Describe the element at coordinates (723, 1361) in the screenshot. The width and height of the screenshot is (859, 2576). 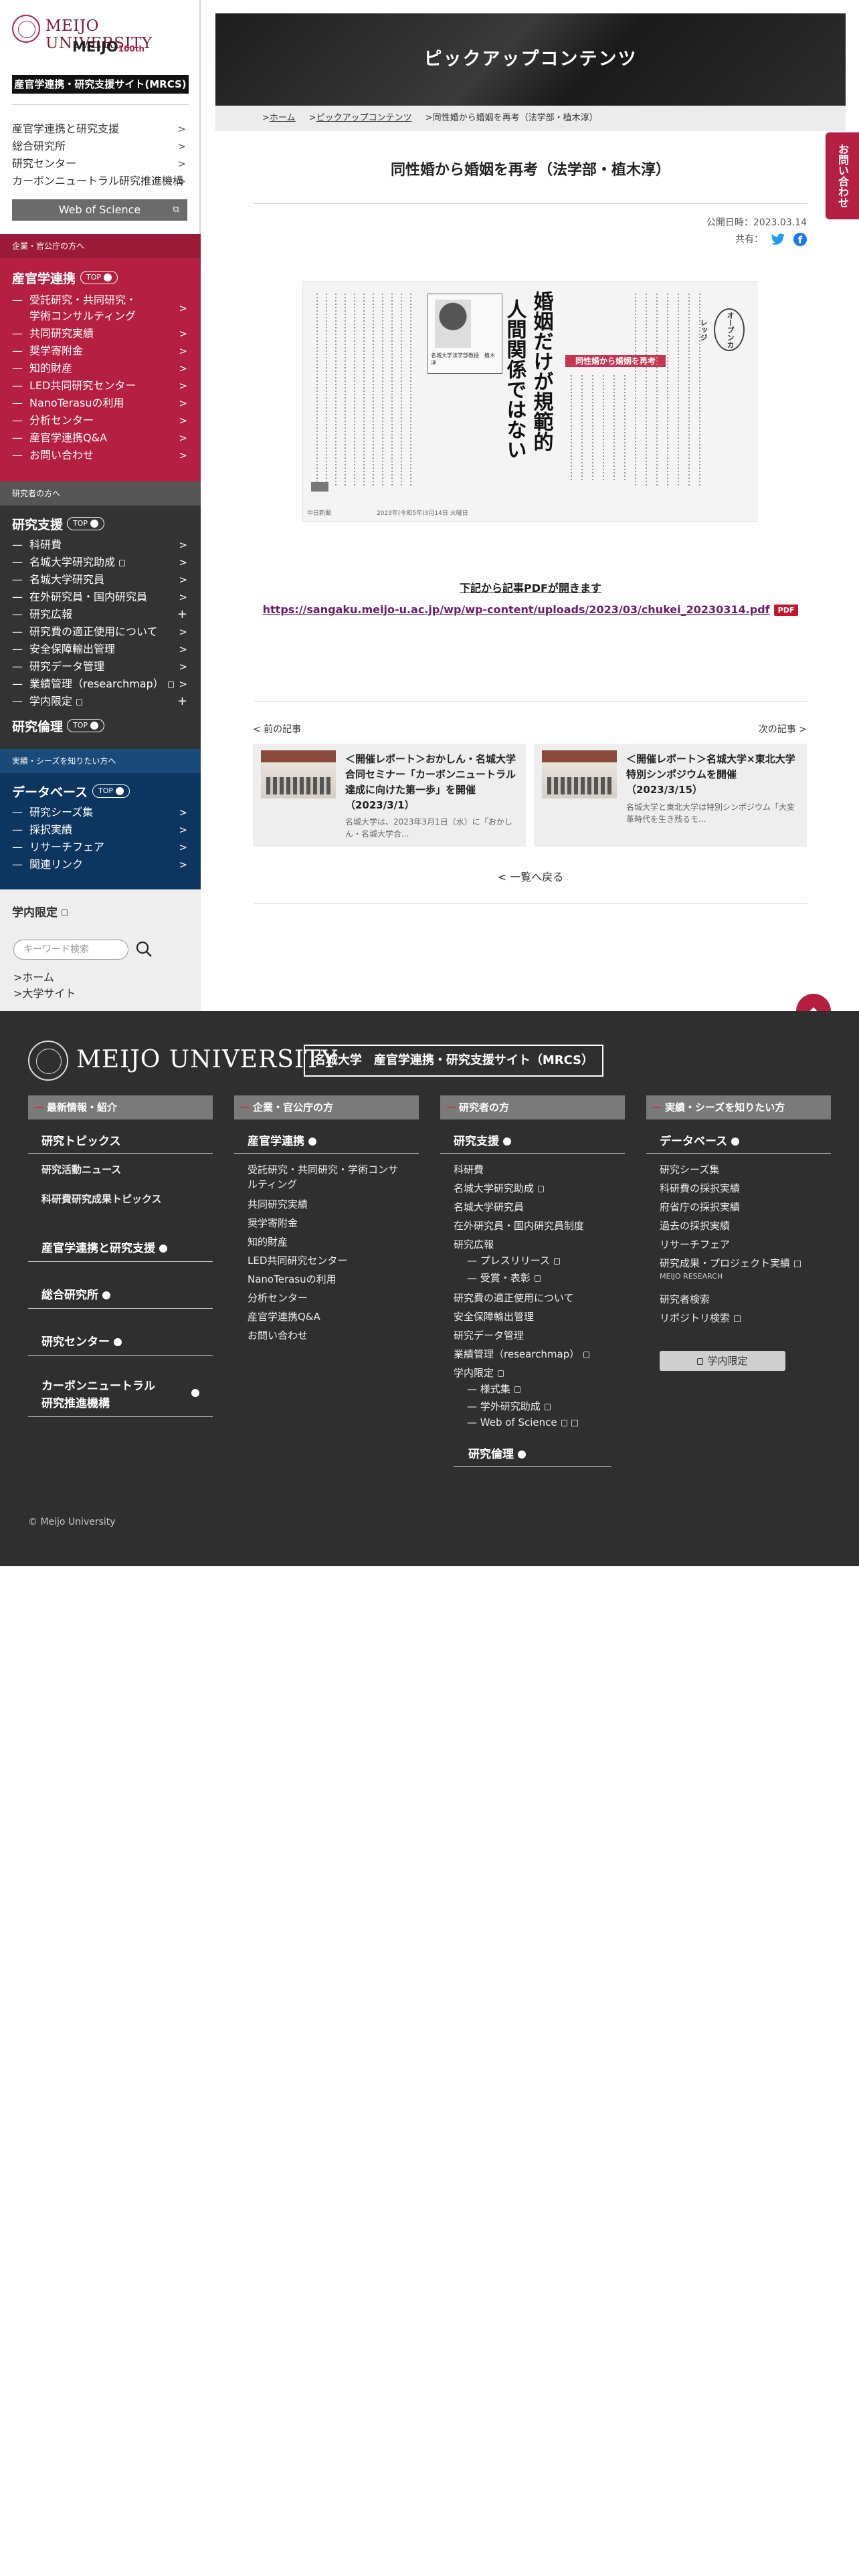
I see `footer-gakunai-button: 学内限定` at that location.